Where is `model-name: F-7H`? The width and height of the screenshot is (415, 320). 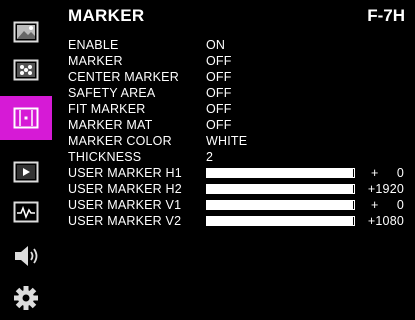 model-name: F-7H is located at coordinates (386, 15).